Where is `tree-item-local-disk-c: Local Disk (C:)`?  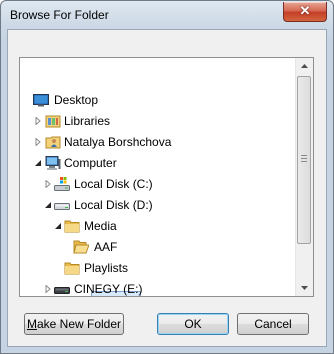 tree-item-local-disk-c: Local Disk (C:) is located at coordinates (157, 184).